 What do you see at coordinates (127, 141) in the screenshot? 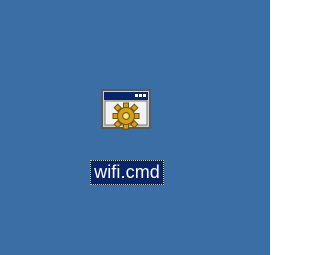
I see `desktop-file-item: wifi.cmd` at bounding box center [127, 141].